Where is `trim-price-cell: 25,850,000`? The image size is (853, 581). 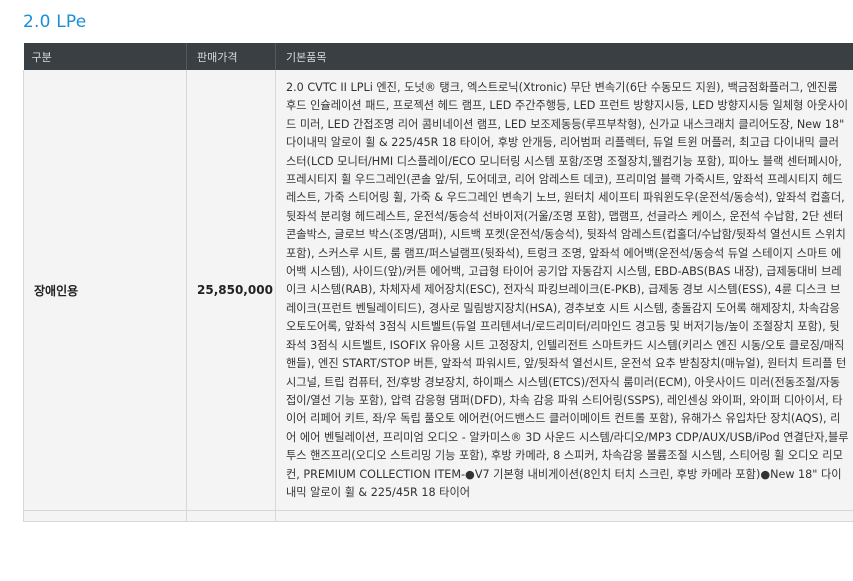 trim-price-cell: 25,850,000 is located at coordinates (231, 291).